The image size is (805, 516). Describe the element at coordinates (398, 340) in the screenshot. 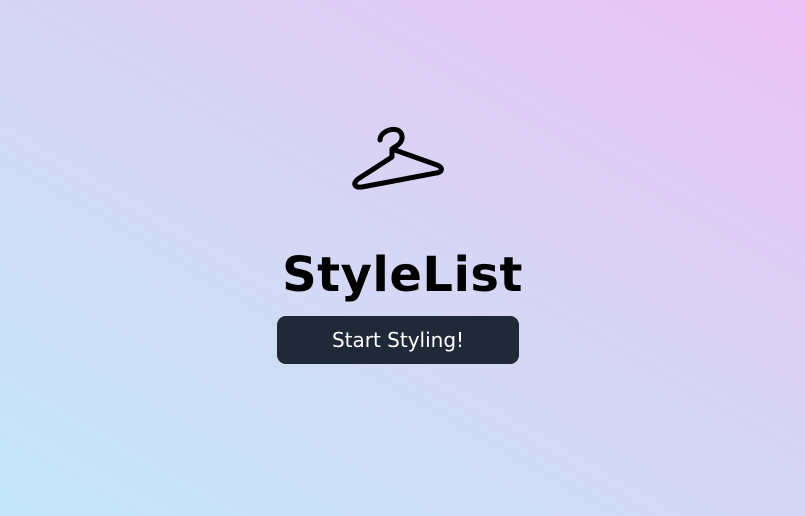

I see `start-styling-button: Start Styling!` at that location.